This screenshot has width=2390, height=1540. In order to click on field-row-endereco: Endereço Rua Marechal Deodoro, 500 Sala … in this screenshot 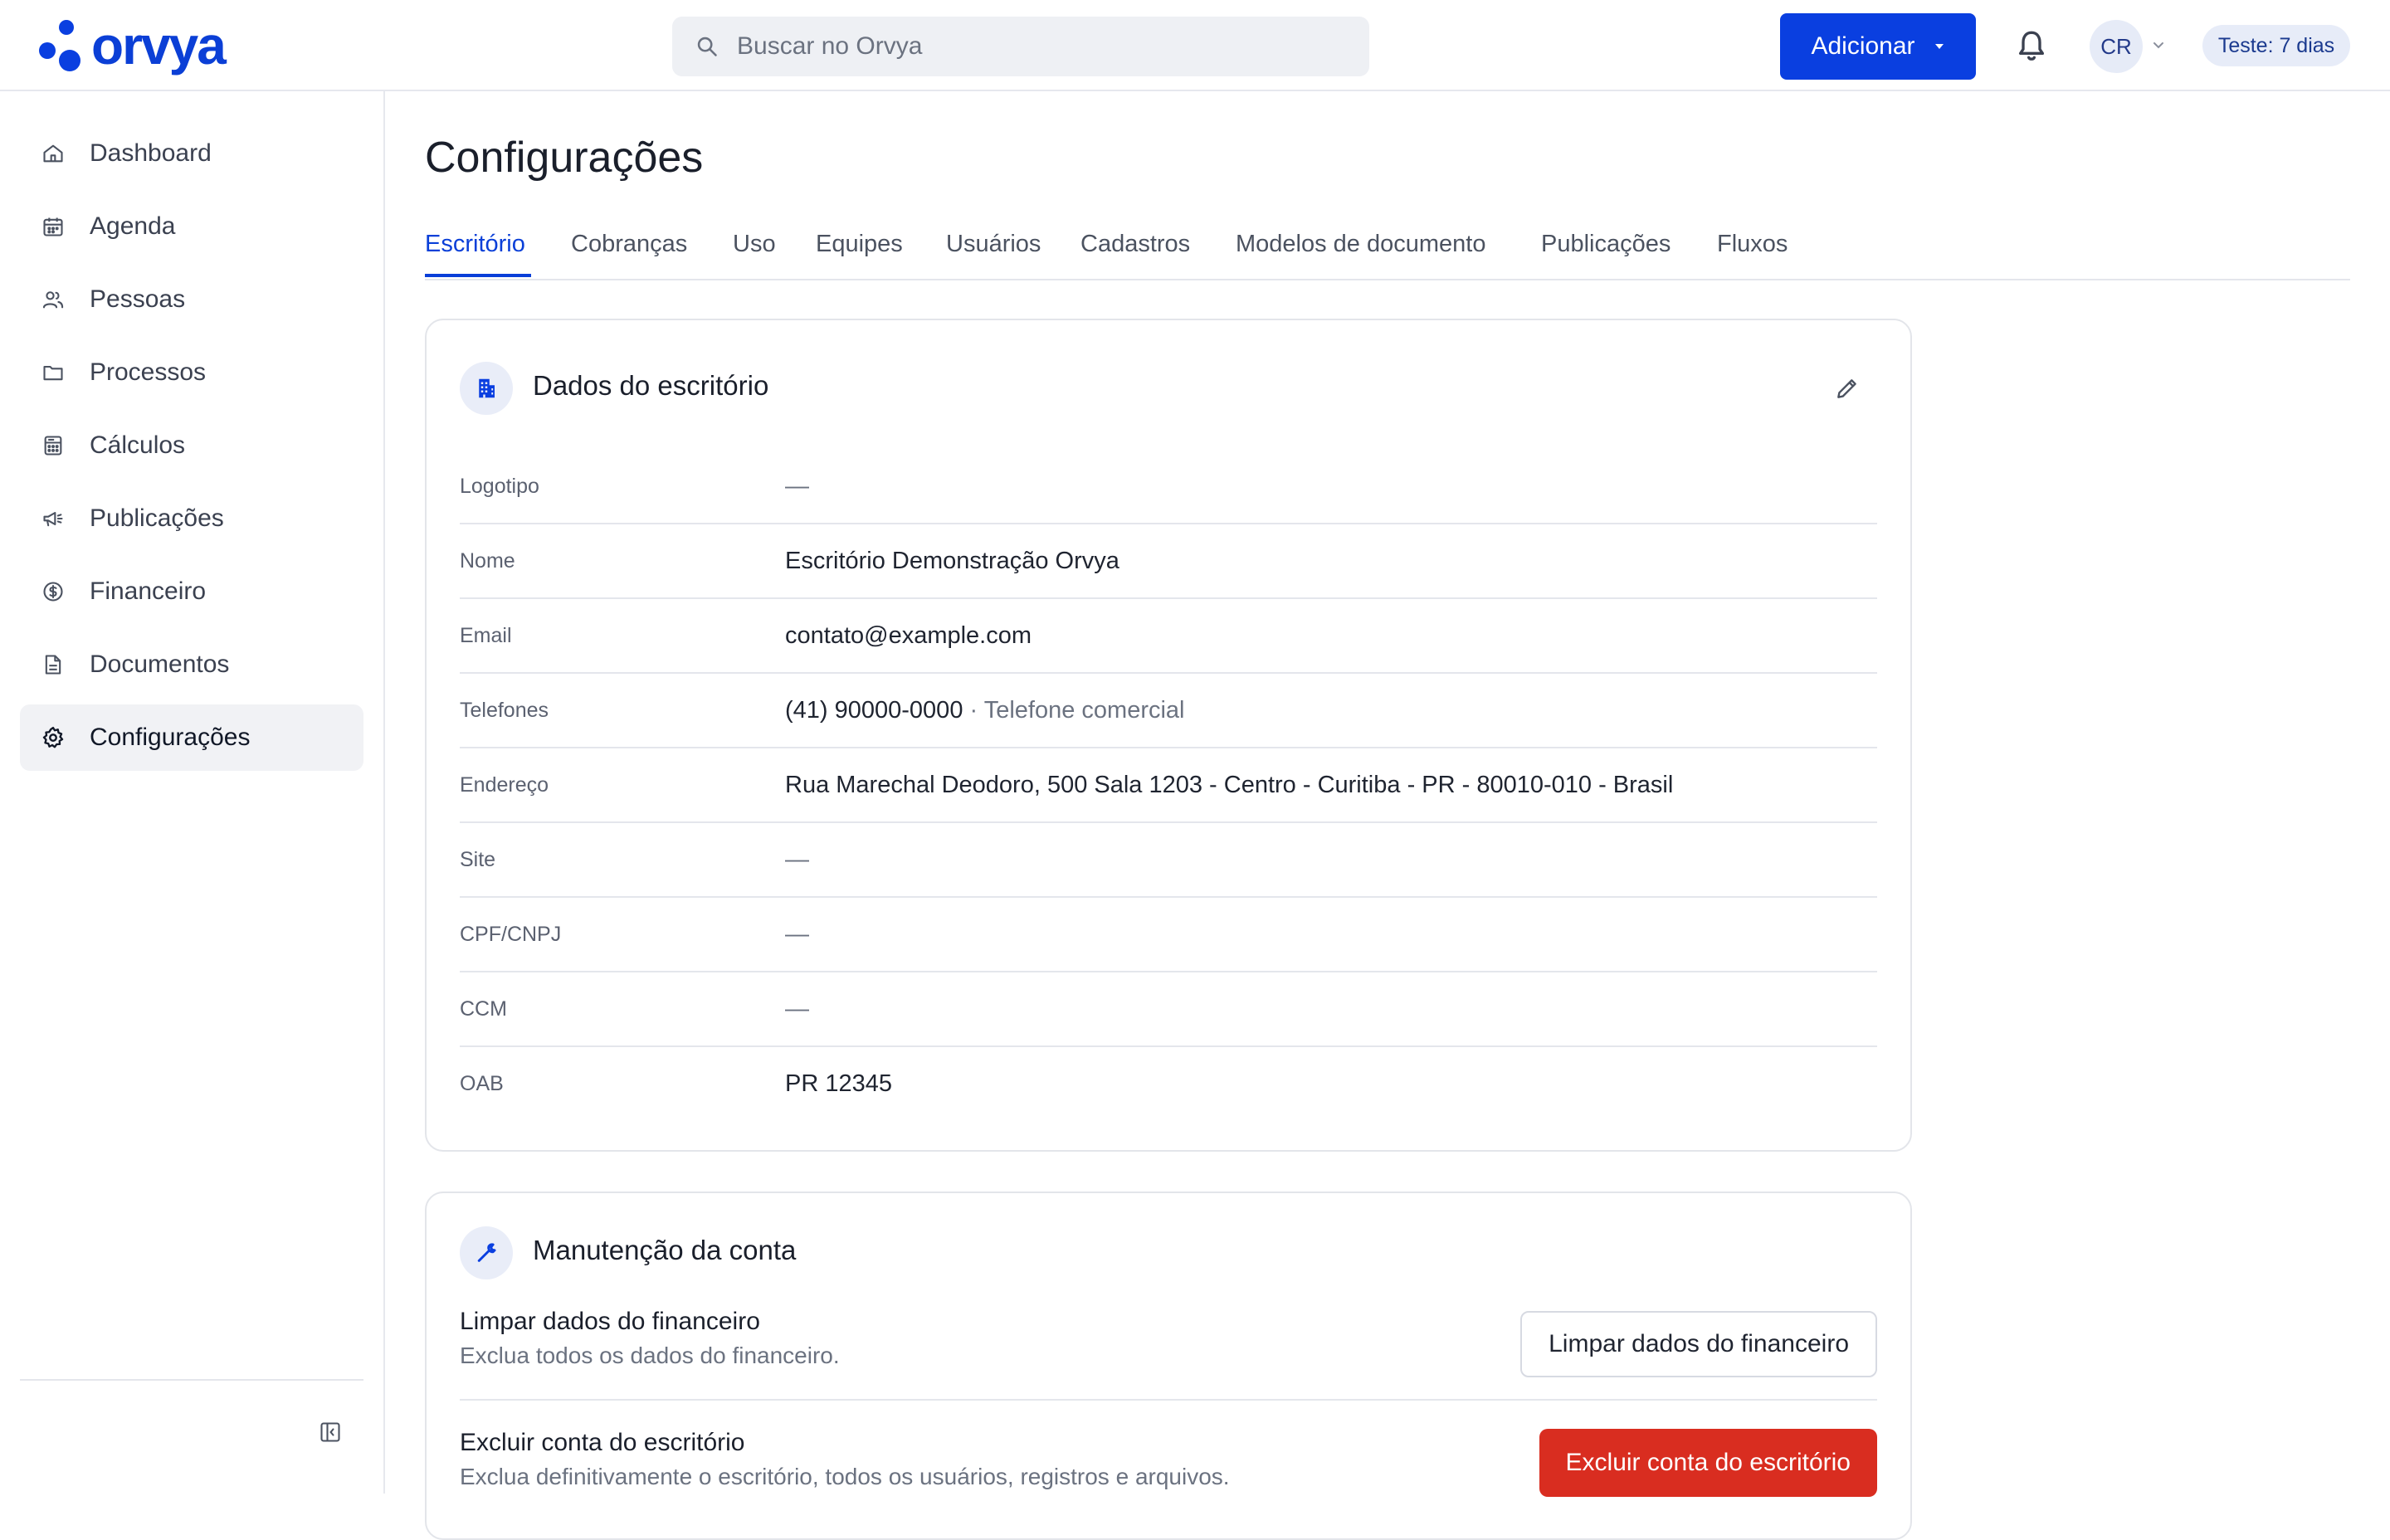, I will do `click(1169, 785)`.